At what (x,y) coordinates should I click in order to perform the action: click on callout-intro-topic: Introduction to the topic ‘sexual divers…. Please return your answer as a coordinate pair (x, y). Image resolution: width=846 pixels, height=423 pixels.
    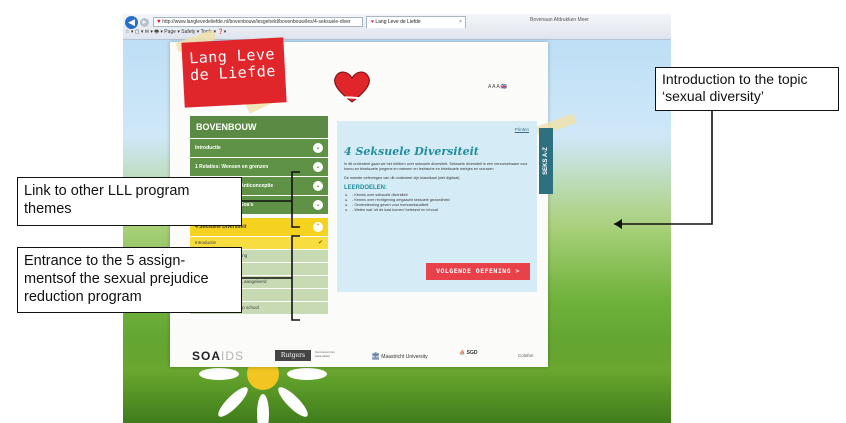
    Looking at the image, I should click on (747, 89).